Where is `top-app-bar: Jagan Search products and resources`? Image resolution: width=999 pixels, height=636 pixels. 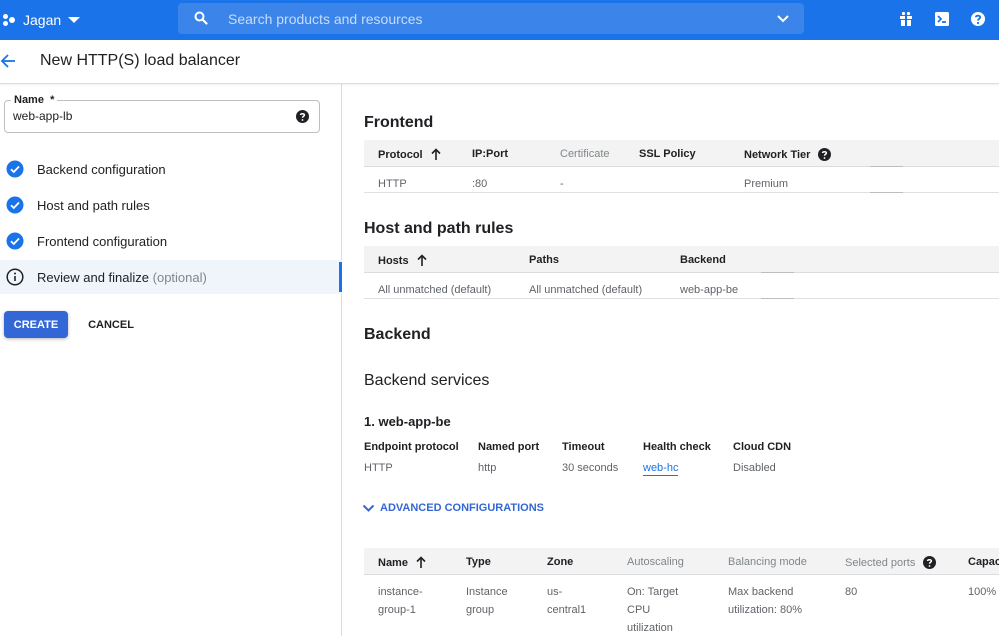 top-app-bar: Jagan Search products and resources is located at coordinates (499, 20).